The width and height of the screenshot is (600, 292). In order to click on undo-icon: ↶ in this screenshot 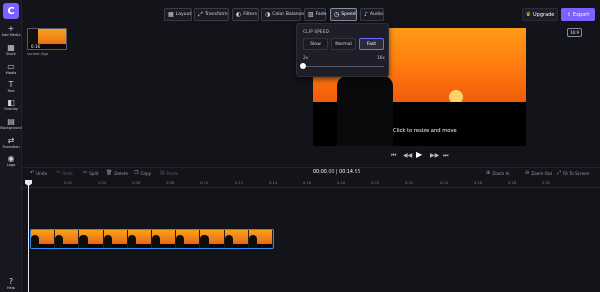, I will do `click(32, 173)`.